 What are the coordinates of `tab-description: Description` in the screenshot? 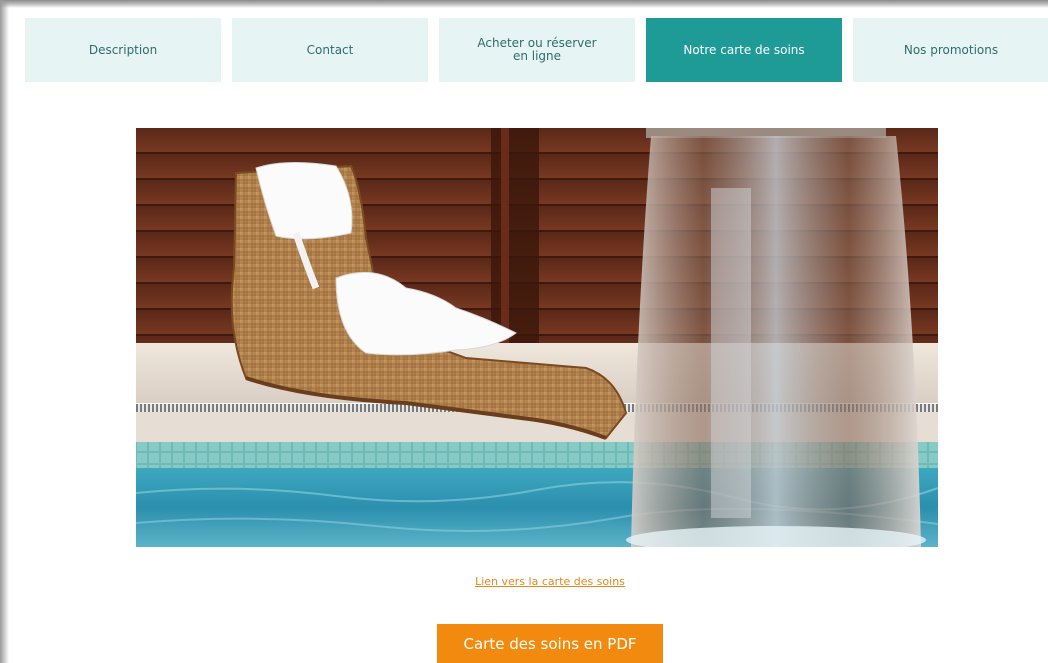 It's located at (123, 50).